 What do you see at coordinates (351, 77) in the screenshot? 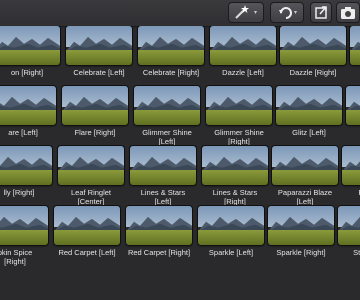
I see `effect-label: Divine C [Righ` at bounding box center [351, 77].